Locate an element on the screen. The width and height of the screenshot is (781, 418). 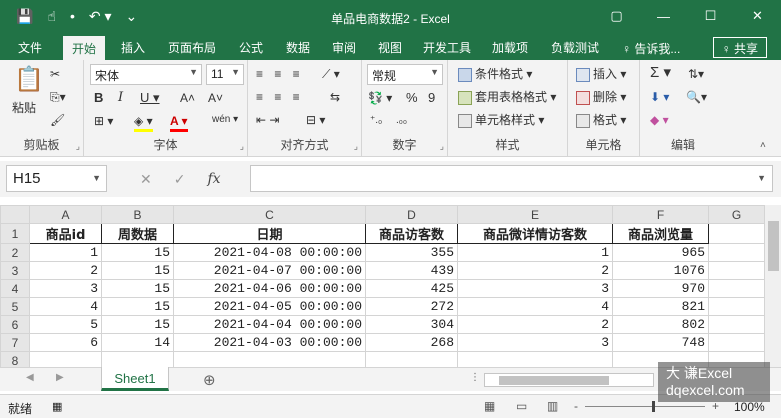
bold-button: B is located at coordinates (98, 98).